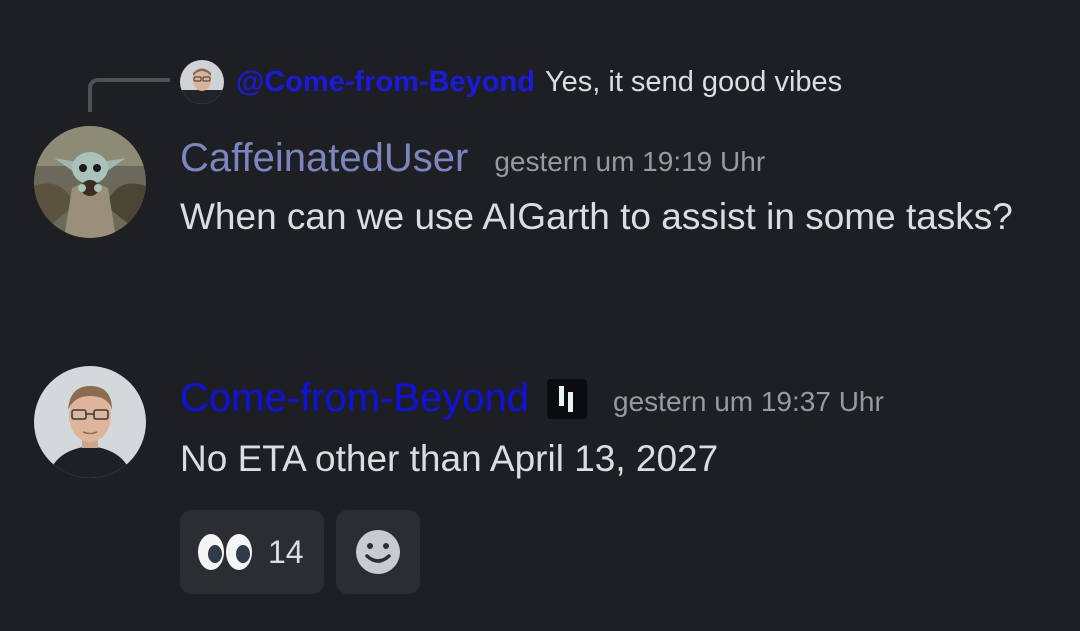 The width and height of the screenshot is (1080, 631). I want to click on grogu-avatar-icon, so click(90, 182).